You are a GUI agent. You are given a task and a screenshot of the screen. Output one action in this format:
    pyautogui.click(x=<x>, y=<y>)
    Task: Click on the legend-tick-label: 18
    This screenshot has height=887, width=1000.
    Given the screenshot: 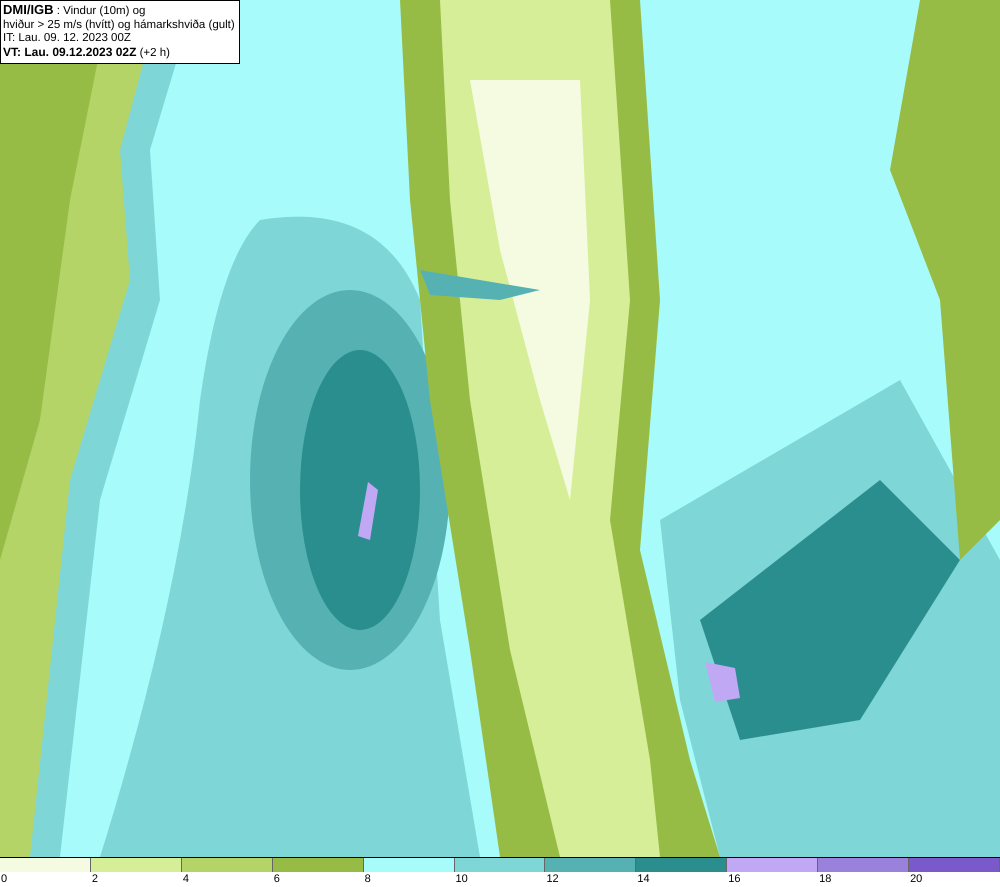 What is the action you would take?
    pyautogui.click(x=825, y=879)
    